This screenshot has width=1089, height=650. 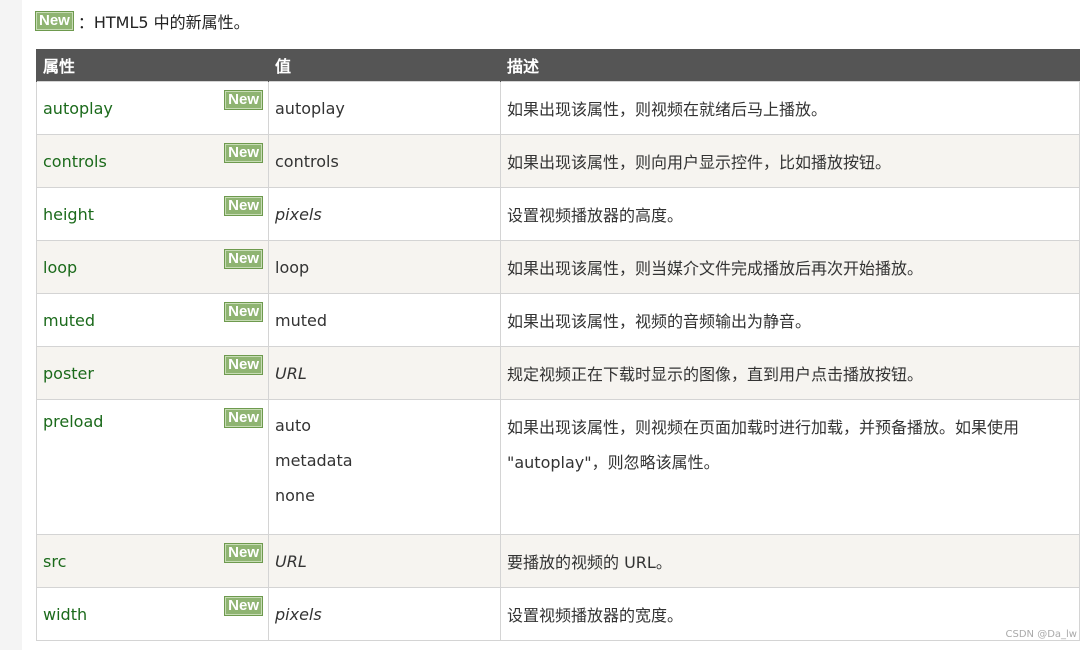 What do you see at coordinates (69, 320) in the screenshot?
I see `attribute-name: muted` at bounding box center [69, 320].